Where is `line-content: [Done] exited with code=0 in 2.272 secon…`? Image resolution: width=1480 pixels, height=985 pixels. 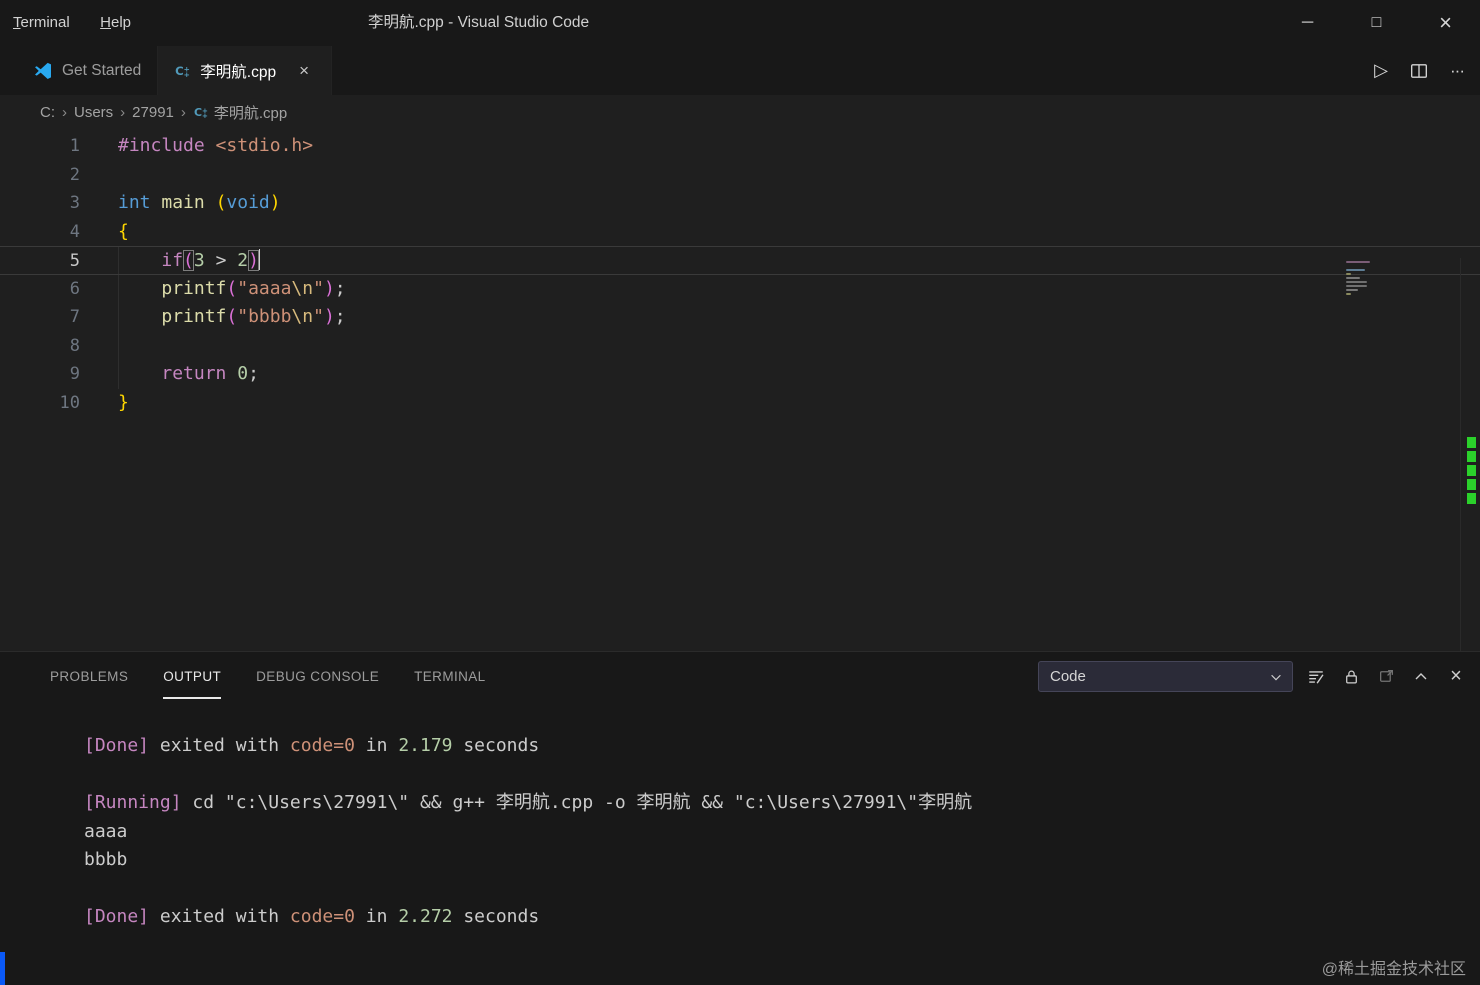 line-content: [Done] exited with code=0 in 2.272 secon… is located at coordinates (312, 916).